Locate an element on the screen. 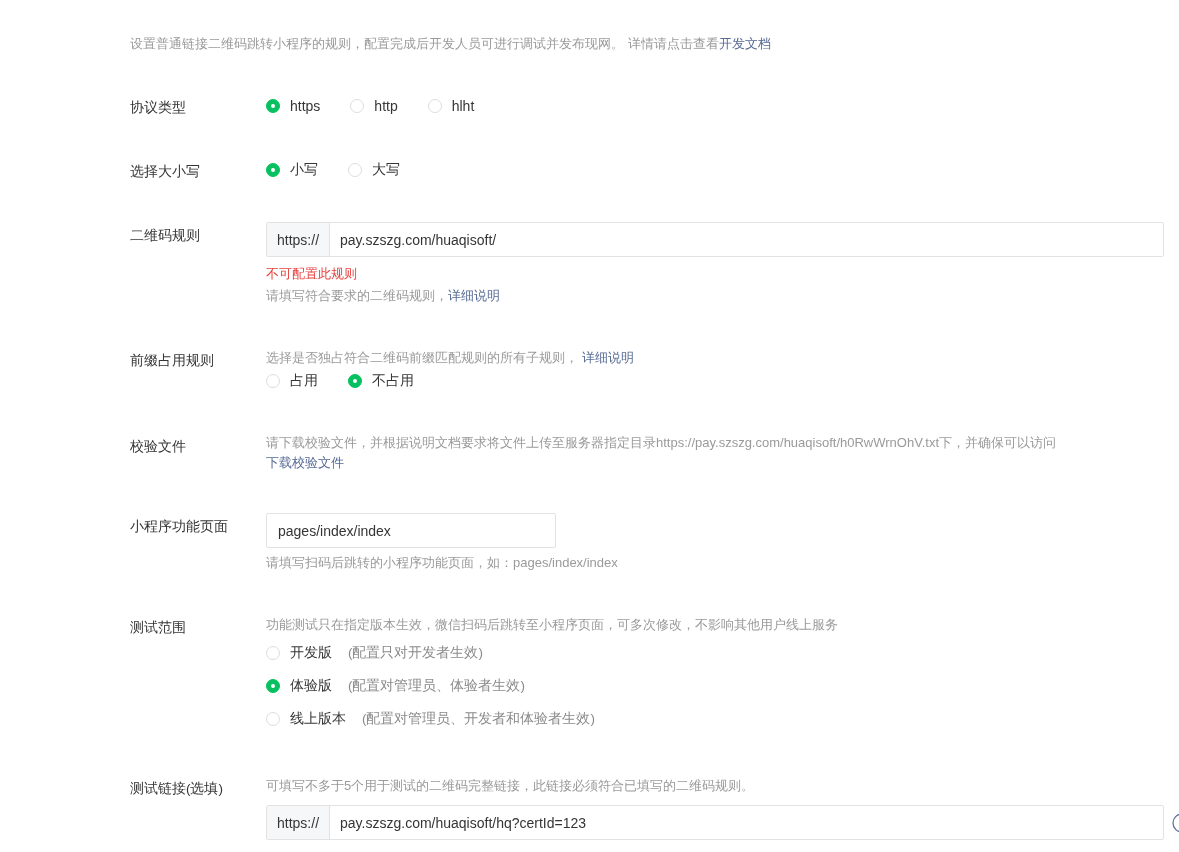 This screenshot has height=852, width=1179. field-hint: 选择是否独占符合二维码前缀匹配规则的所有子规则， 详细说明 is located at coordinates (450, 358).